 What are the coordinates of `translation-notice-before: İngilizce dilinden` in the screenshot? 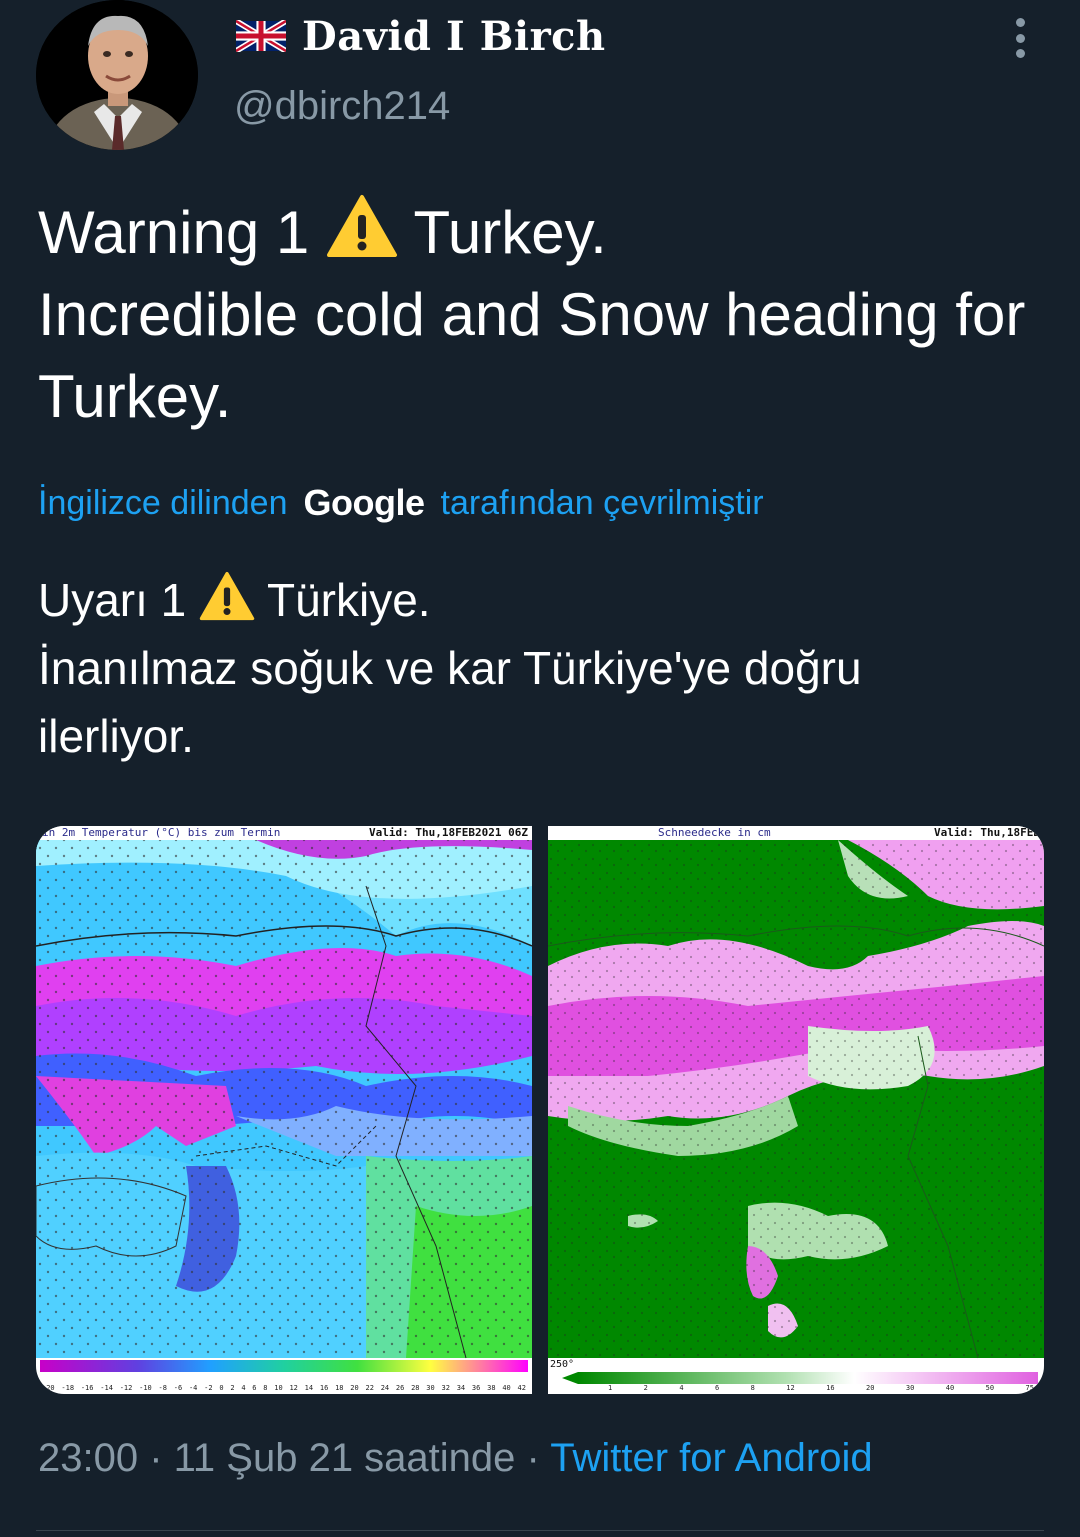 It's located at (163, 502).